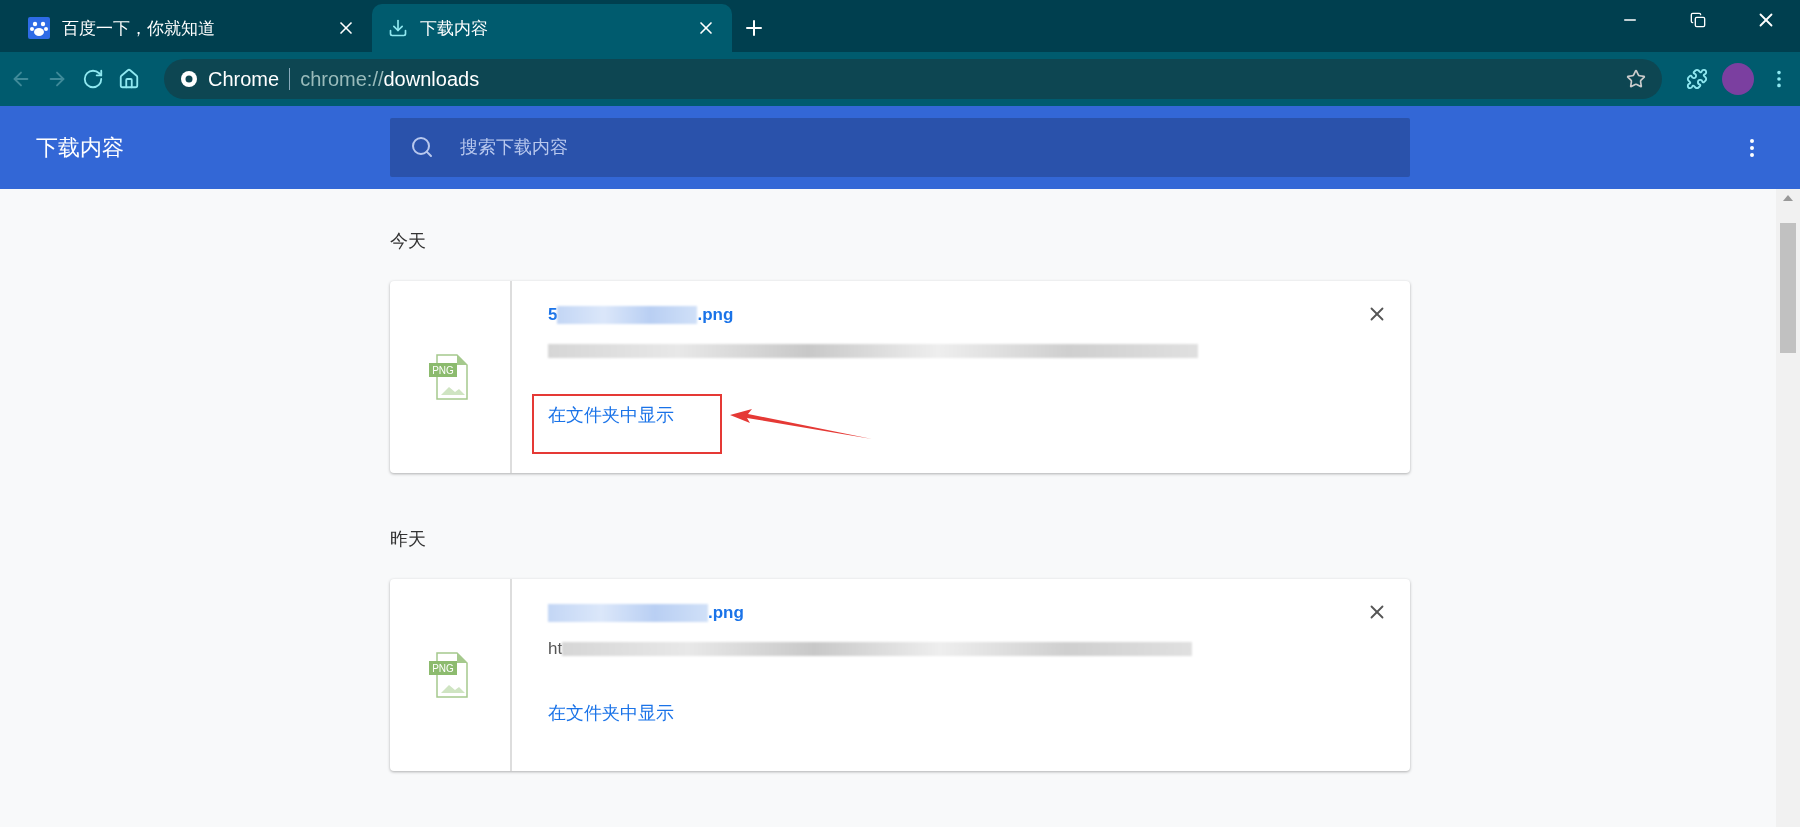  I want to click on search-field: 搜索下载内容, so click(900, 147).